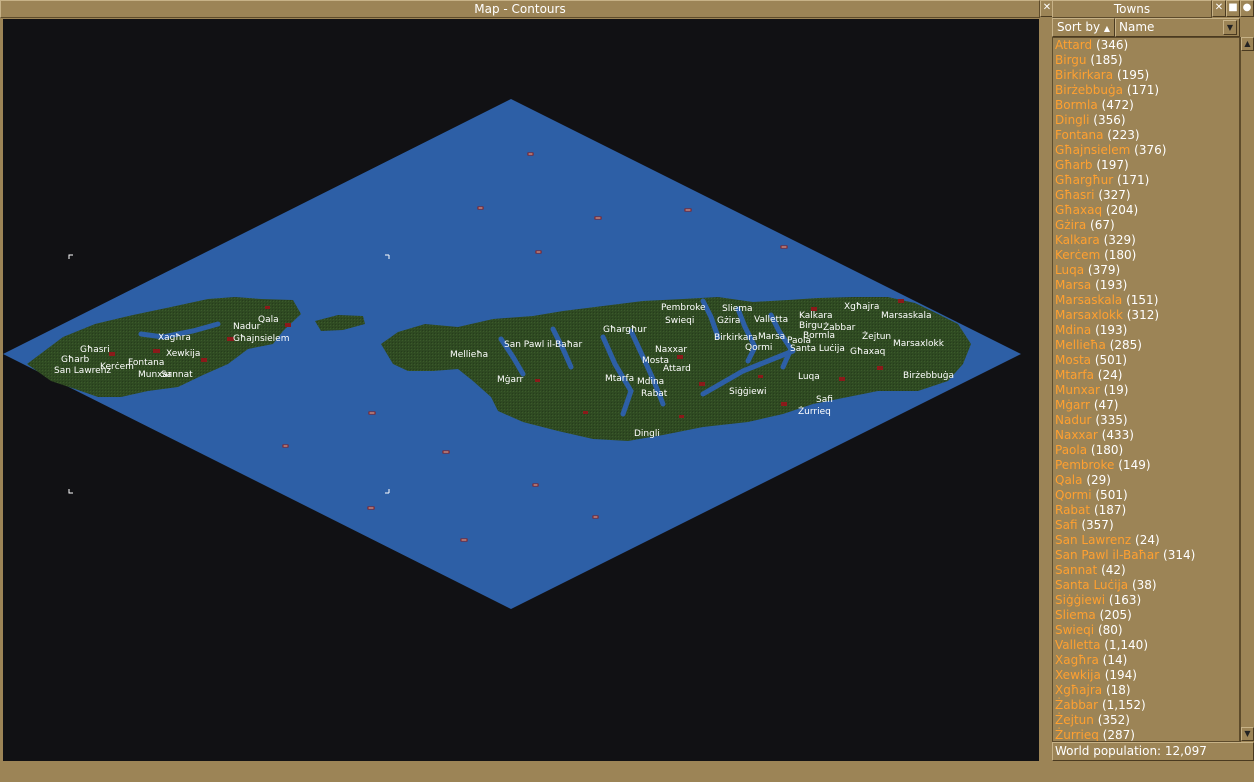 The width and height of the screenshot is (1254, 782). I want to click on map-label-san-pawl: San Pawl il-Baħar, so click(543, 345).